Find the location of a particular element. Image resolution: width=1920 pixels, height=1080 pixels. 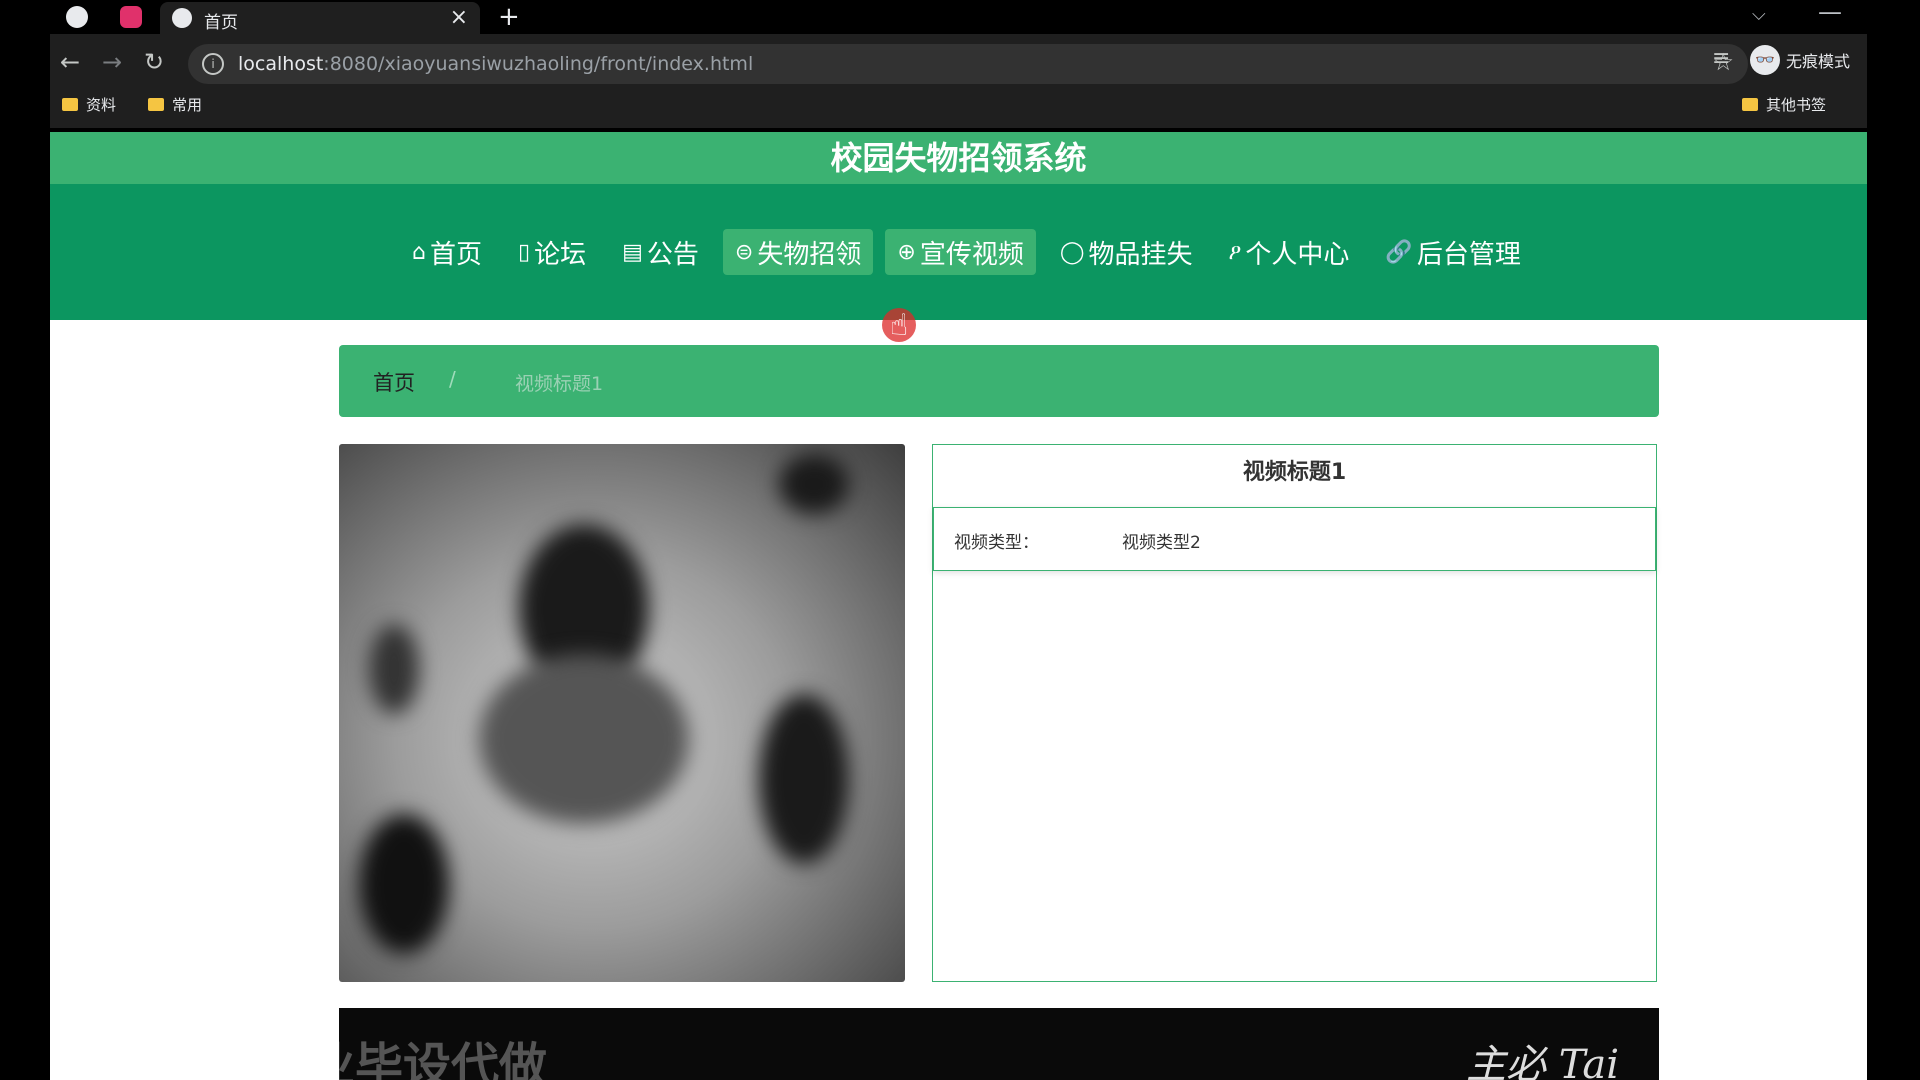

tab-search-icon: ⌵ is located at coordinates (1759, 14).